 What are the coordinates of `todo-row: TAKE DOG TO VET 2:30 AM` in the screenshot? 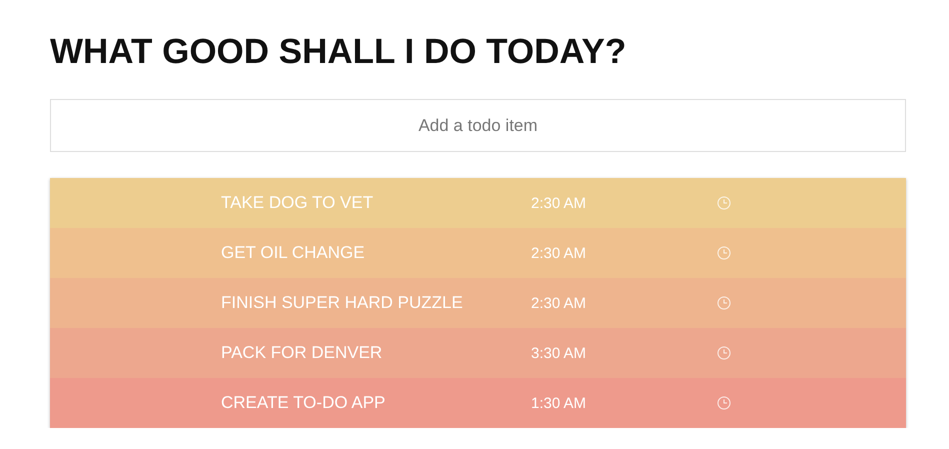 It's located at (478, 203).